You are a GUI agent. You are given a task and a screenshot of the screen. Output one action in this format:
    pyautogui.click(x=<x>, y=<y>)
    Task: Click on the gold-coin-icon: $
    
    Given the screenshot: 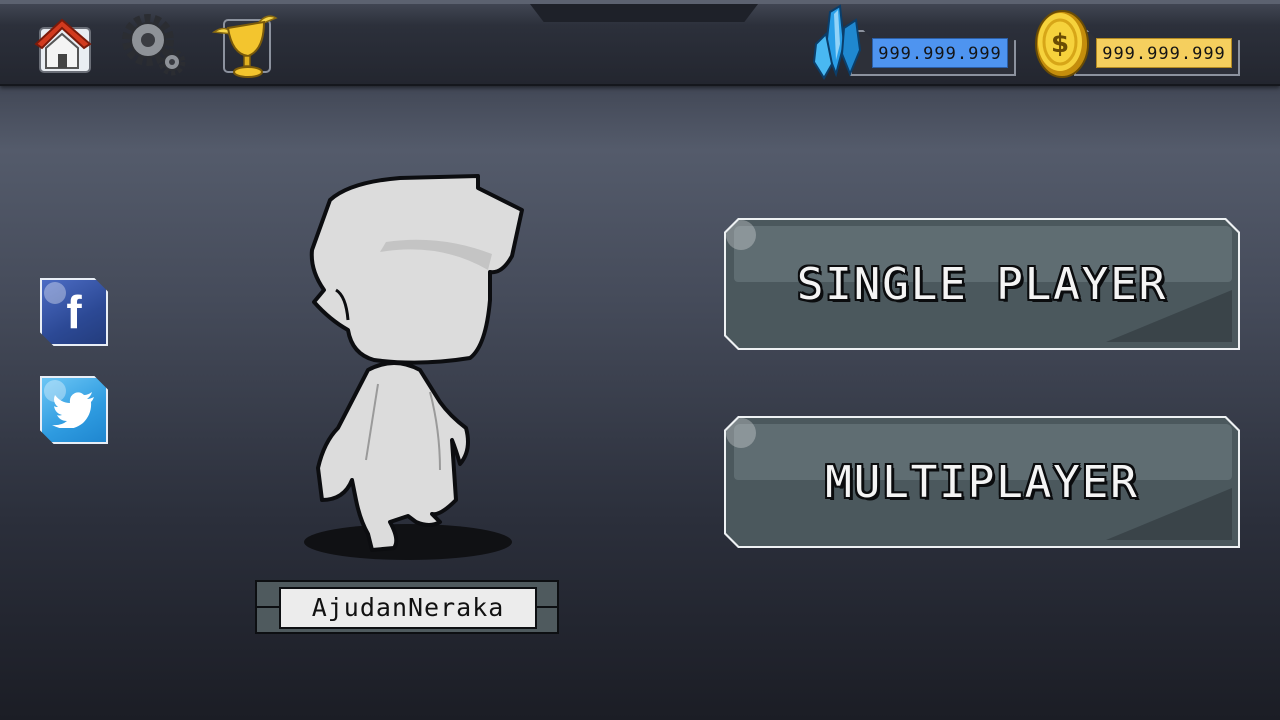 What is the action you would take?
    pyautogui.click(x=1062, y=44)
    